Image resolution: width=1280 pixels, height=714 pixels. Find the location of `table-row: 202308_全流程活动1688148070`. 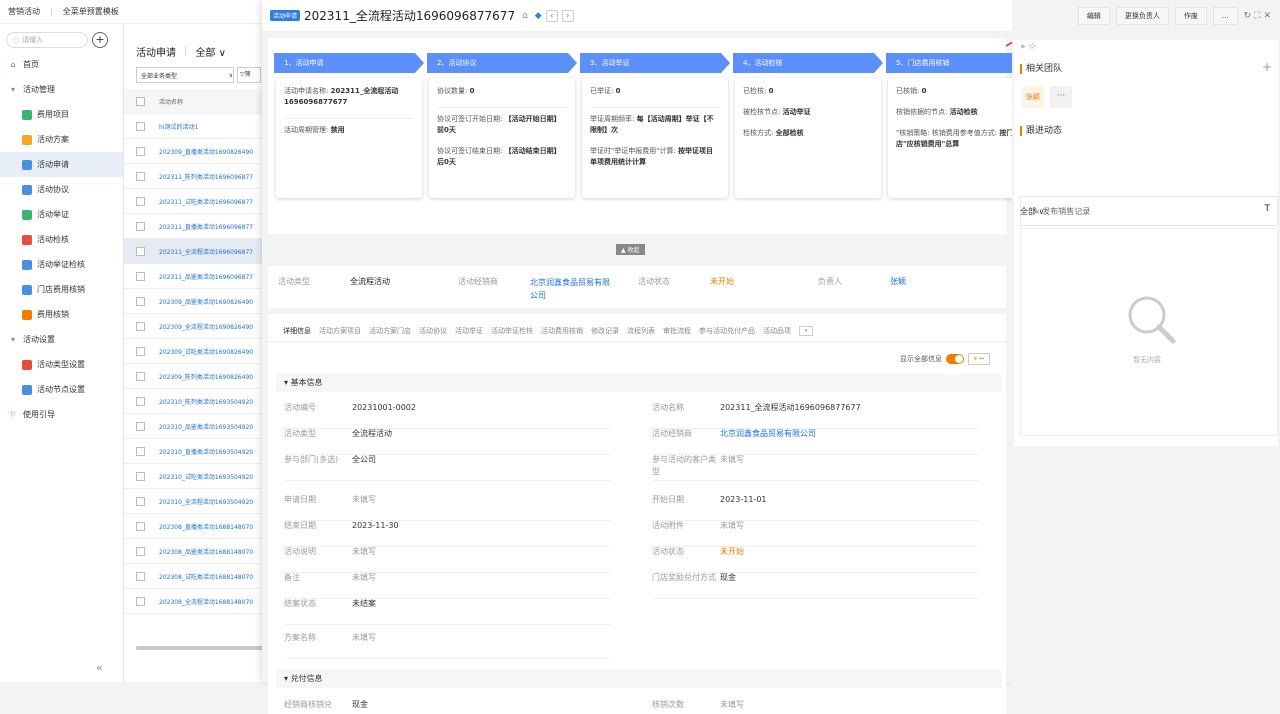

table-row: 202308_全流程活动1688148070 is located at coordinates (194, 601).